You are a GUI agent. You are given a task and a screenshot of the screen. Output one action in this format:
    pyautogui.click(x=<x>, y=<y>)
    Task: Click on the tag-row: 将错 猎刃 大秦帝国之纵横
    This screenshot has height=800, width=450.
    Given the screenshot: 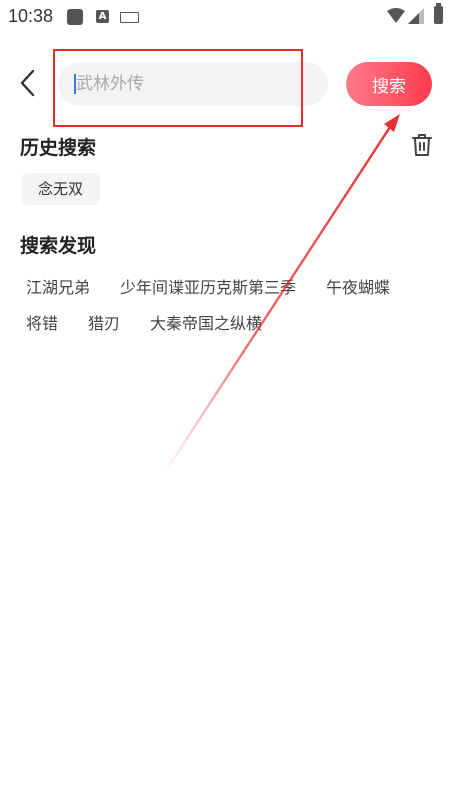 What is the action you would take?
    pyautogui.click(x=230, y=322)
    